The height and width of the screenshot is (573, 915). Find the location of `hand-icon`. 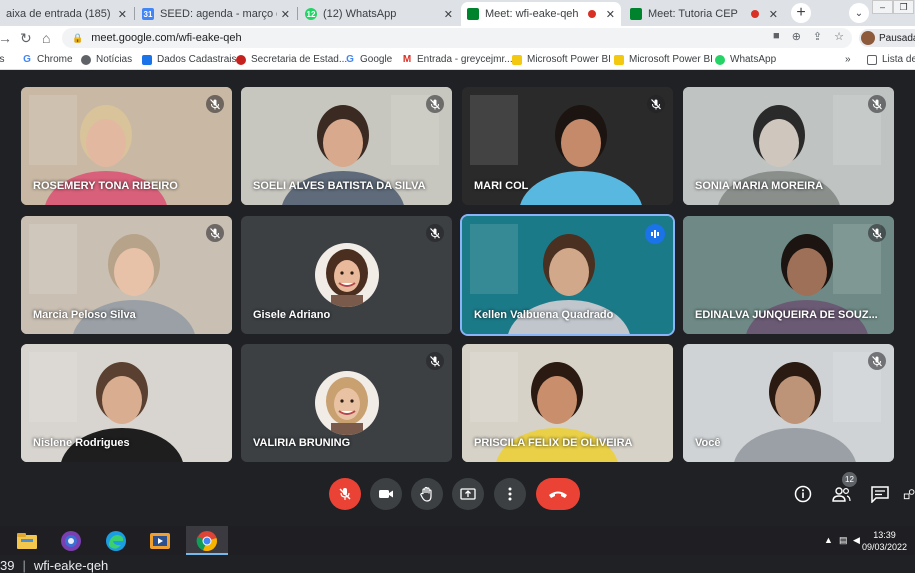

hand-icon is located at coordinates (426, 494).